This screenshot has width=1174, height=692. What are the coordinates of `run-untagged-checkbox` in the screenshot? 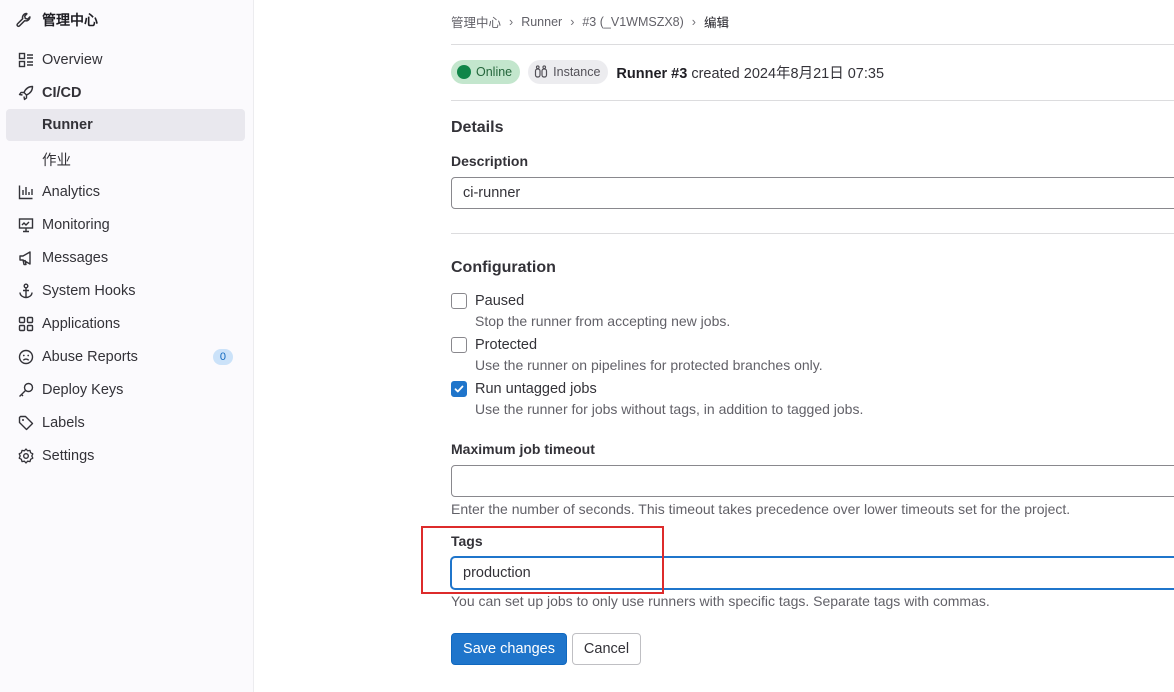 It's located at (459, 389).